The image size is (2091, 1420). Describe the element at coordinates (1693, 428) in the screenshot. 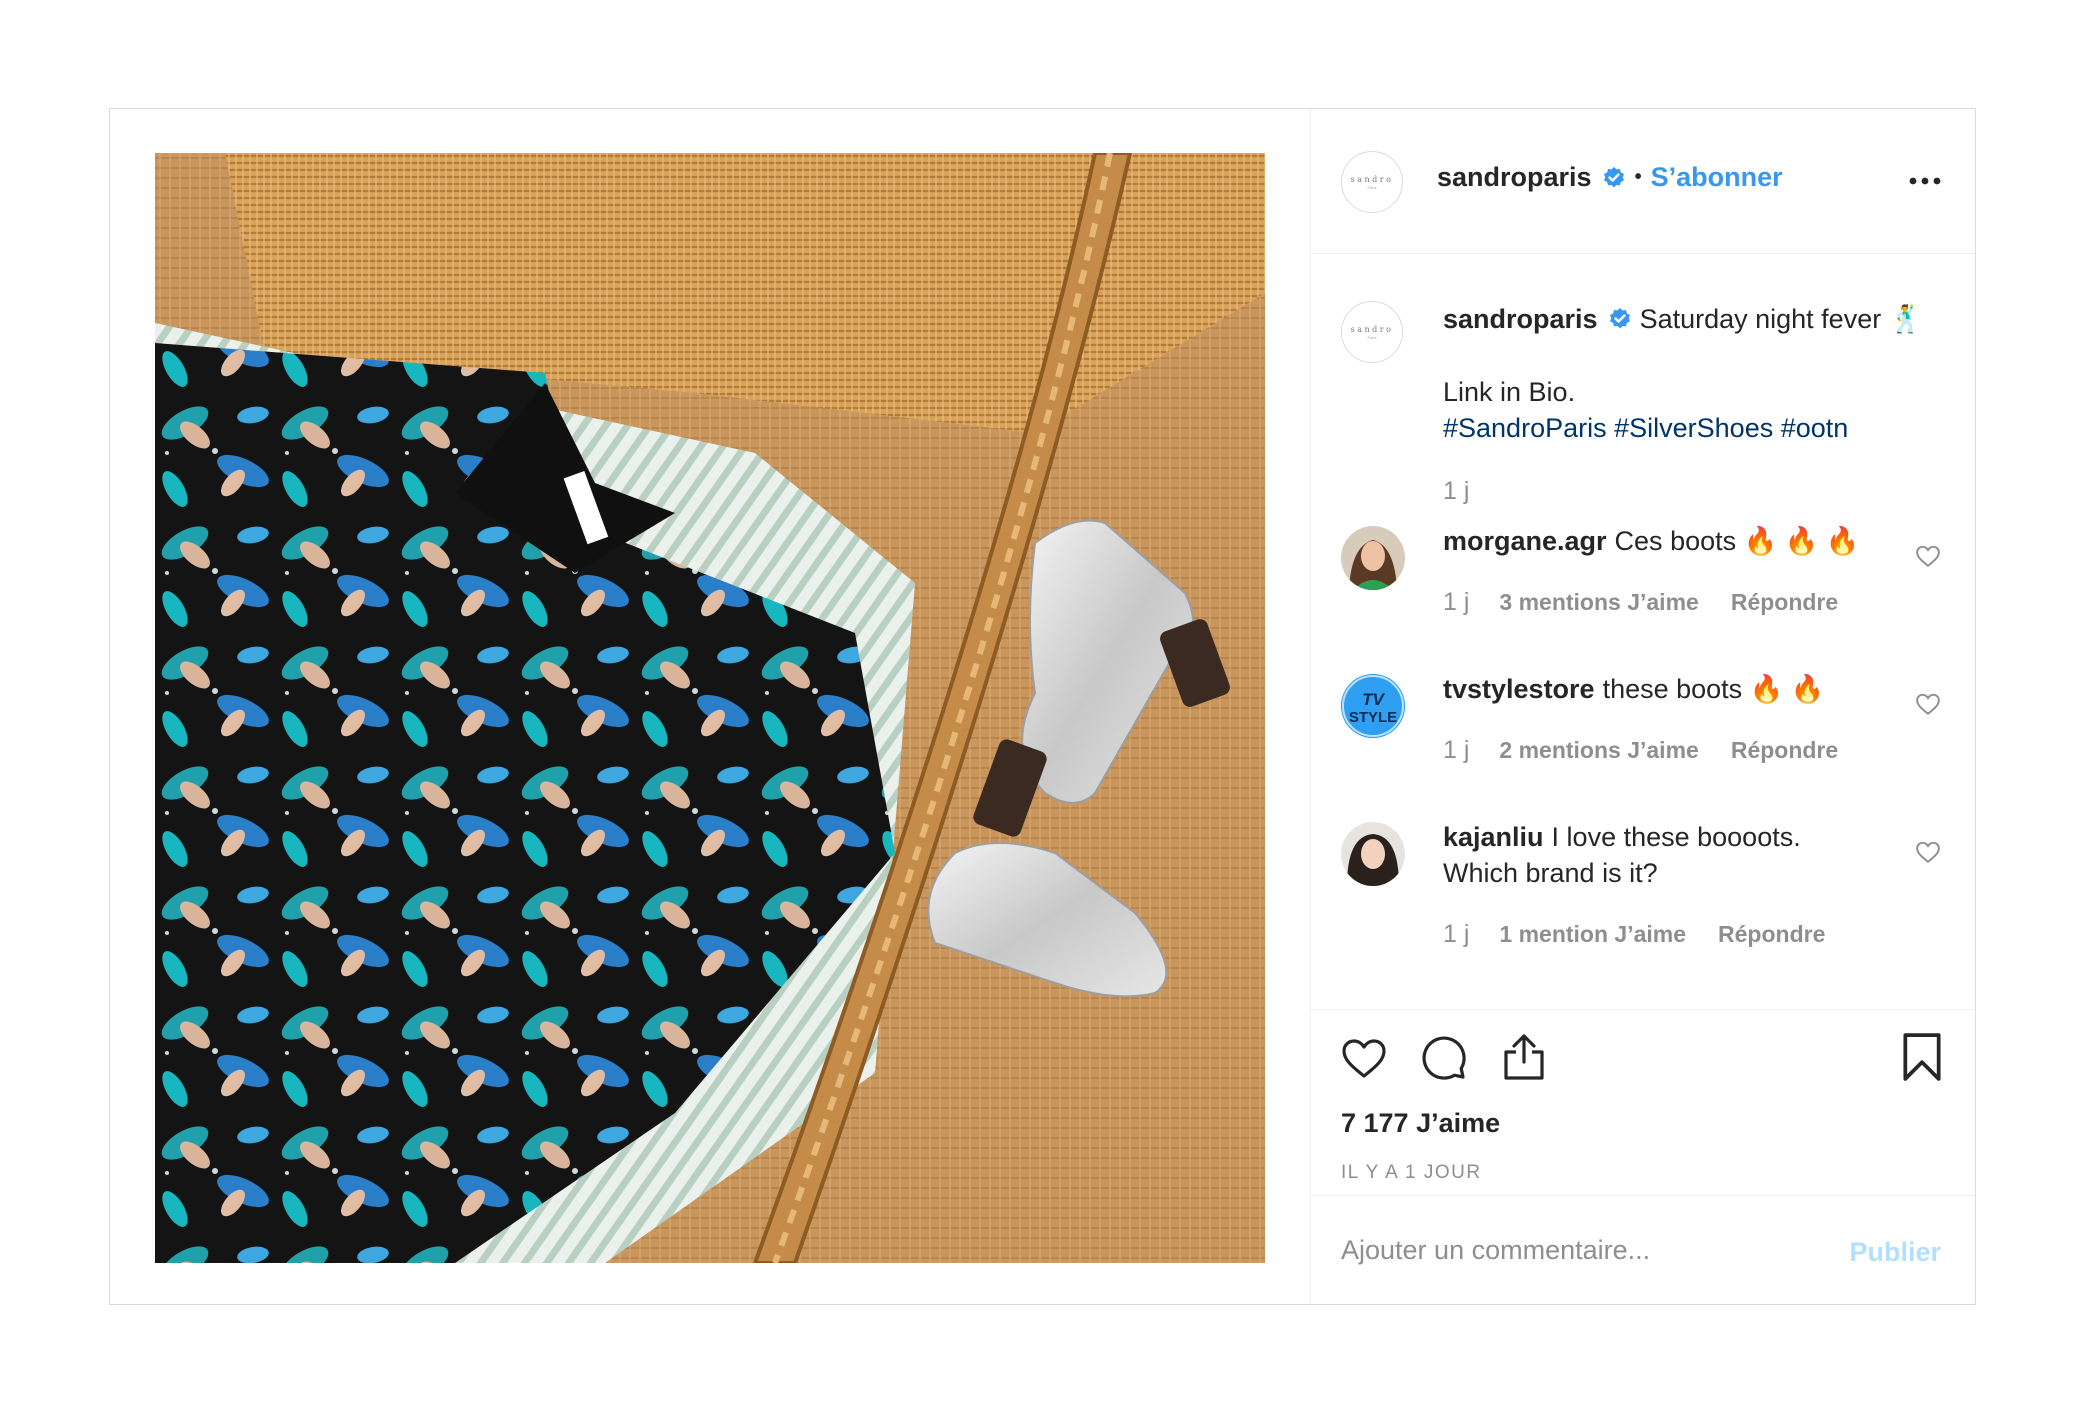

I see `hashtag-link: #SilverShoes` at that location.